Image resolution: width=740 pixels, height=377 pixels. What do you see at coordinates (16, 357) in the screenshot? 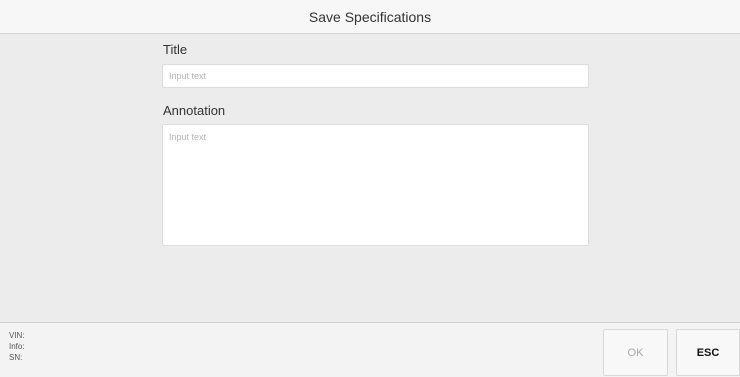
I see `sn-label: SN:` at bounding box center [16, 357].